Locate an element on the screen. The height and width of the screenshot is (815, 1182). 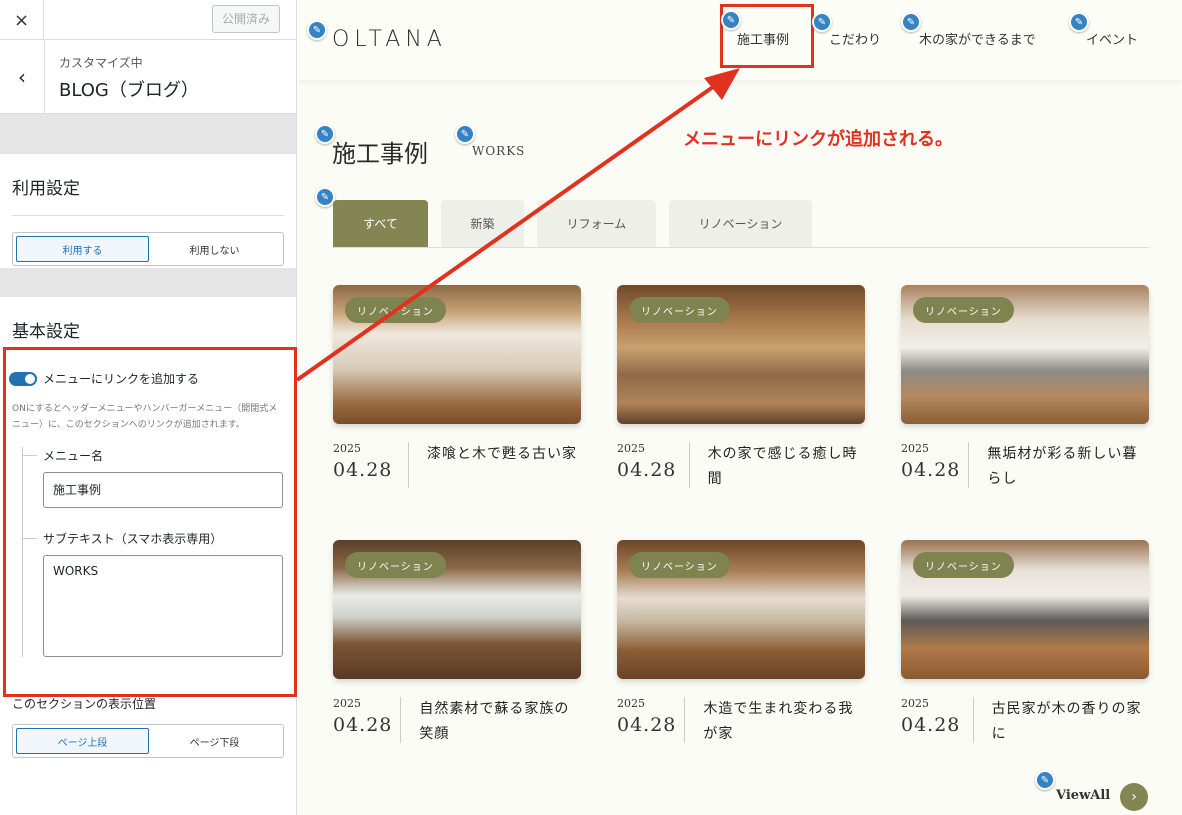
works-card: リノベーション 2025 04.28 木造で生まれ変わる我が家 is located at coordinates (741, 643).